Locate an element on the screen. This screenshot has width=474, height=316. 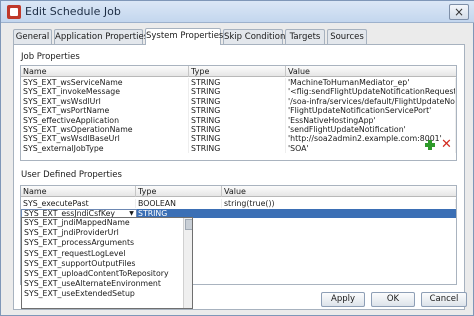
property-name: SYS_EXT_wsOperationName is located at coordinates (105, 130).